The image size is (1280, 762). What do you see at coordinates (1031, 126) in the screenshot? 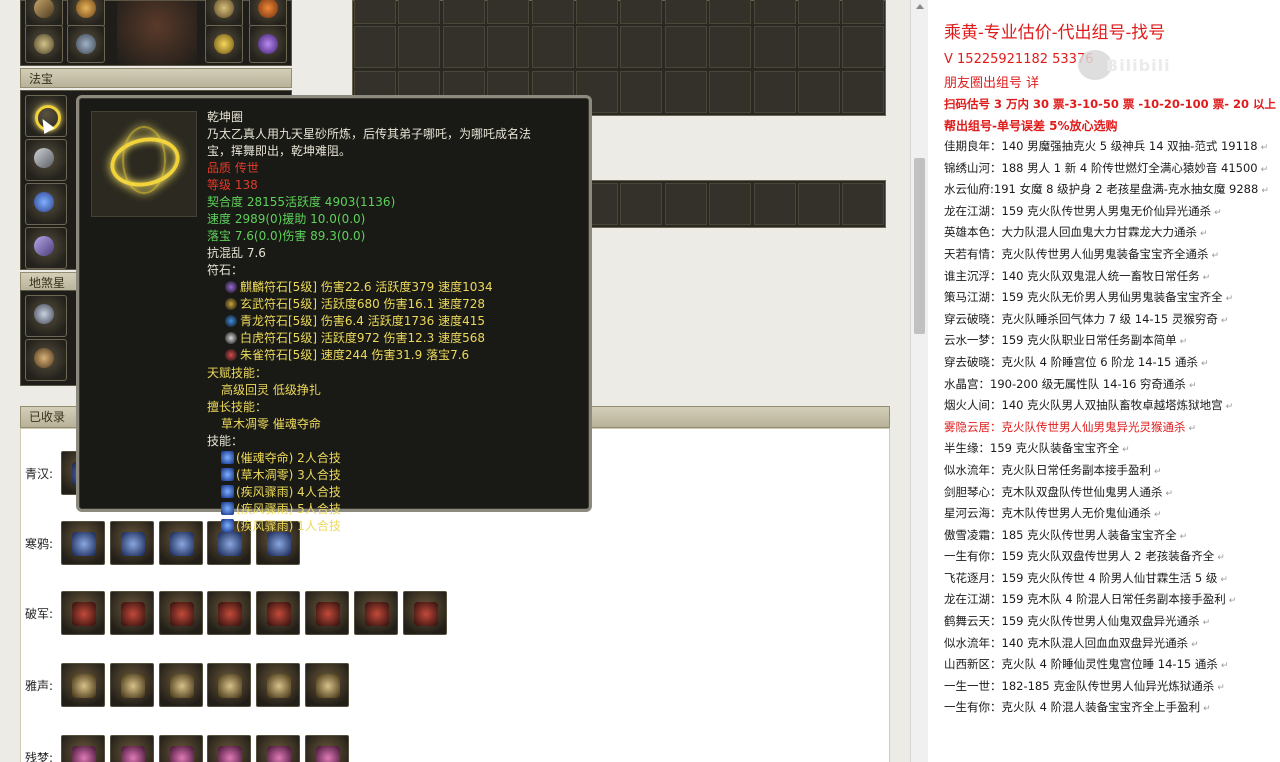
I see `group-note: 帮出组号-单号误差 5%放心选购` at bounding box center [1031, 126].